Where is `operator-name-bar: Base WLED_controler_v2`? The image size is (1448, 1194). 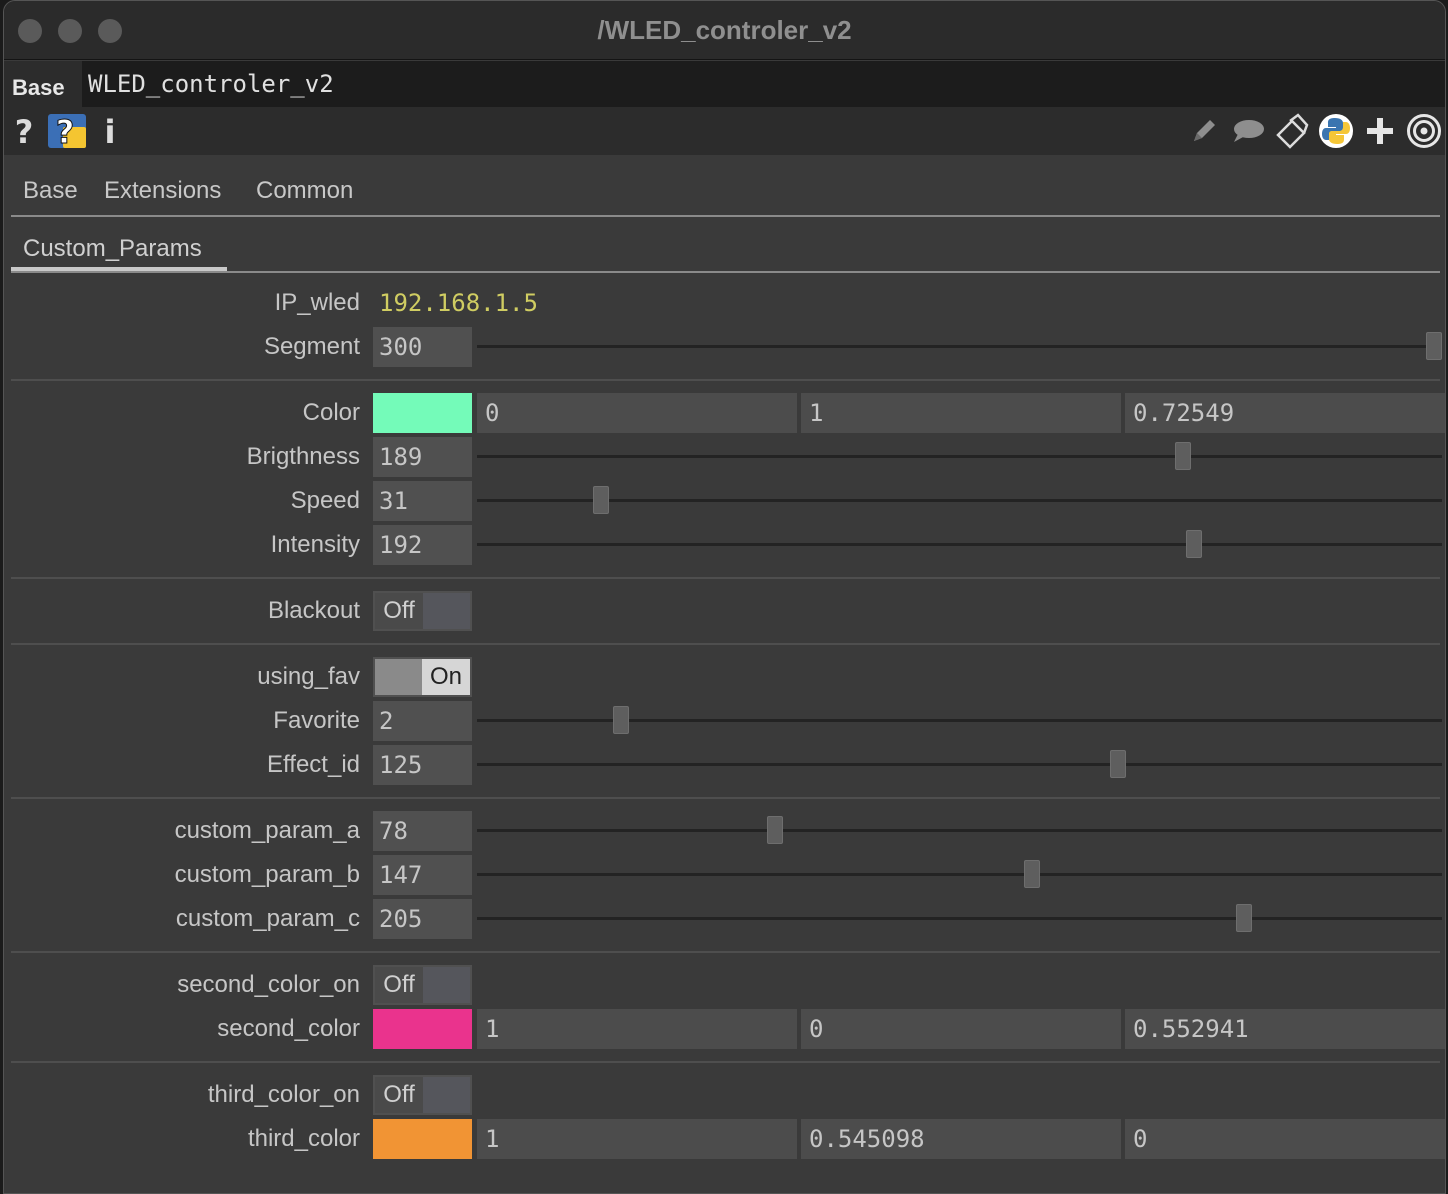 operator-name-bar: Base WLED_controler_v2 is located at coordinates (724, 84).